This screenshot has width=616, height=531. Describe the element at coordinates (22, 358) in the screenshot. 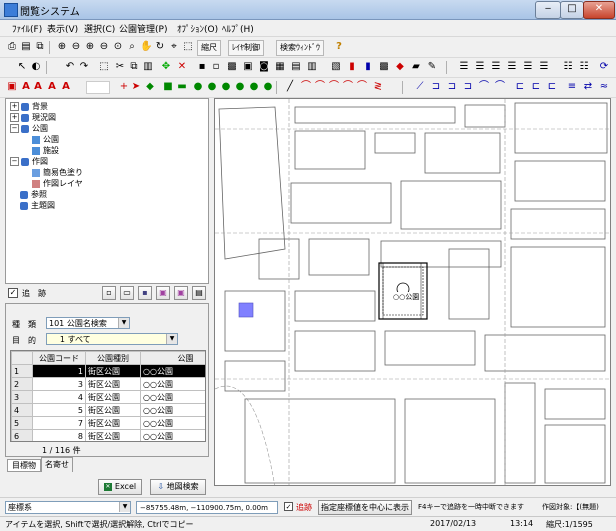

I see `col-index` at that location.